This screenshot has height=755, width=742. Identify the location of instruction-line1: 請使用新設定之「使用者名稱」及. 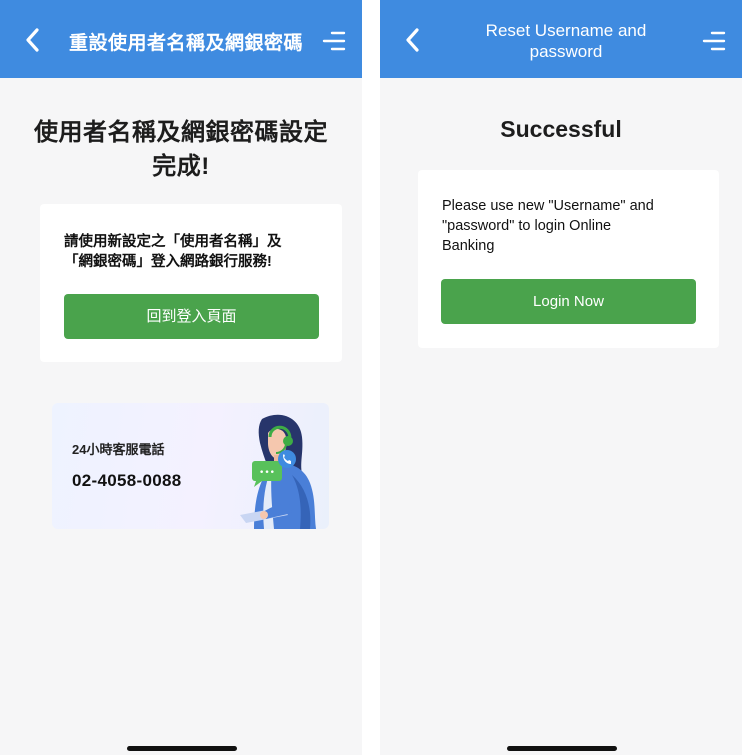
(173, 242).